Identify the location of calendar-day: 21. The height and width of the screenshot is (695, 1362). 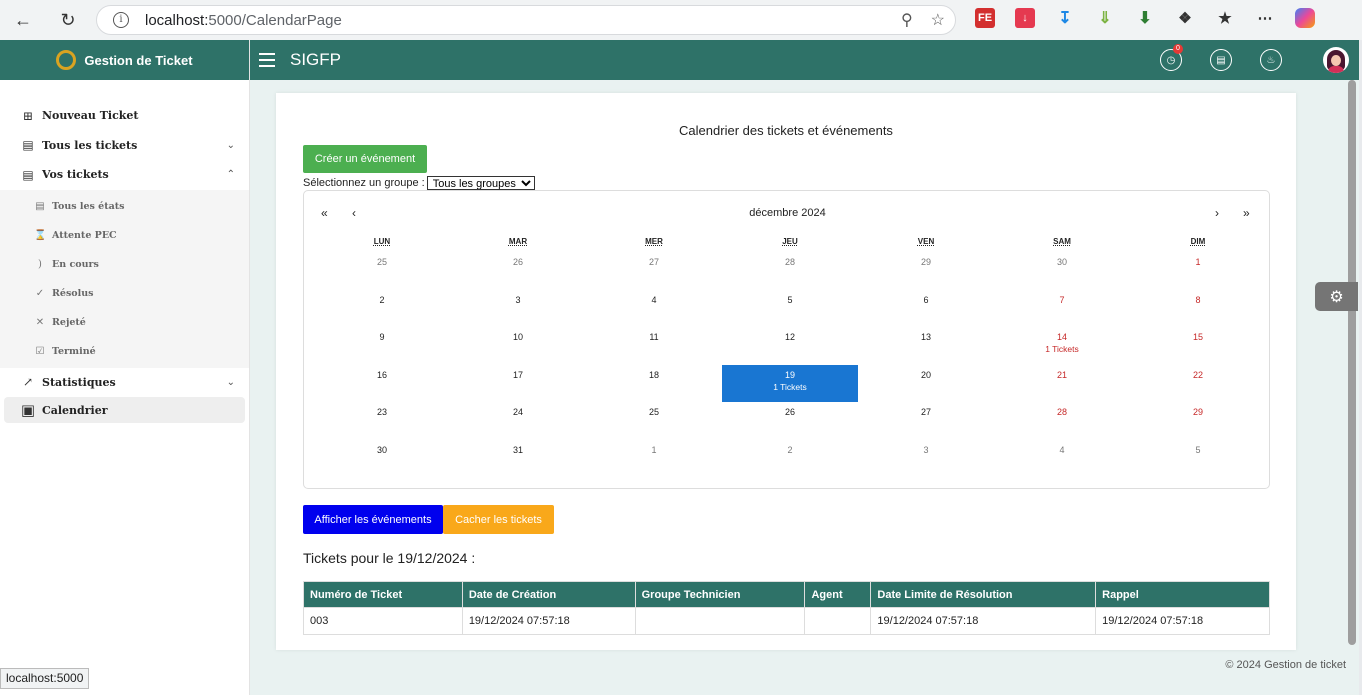
(1062, 384).